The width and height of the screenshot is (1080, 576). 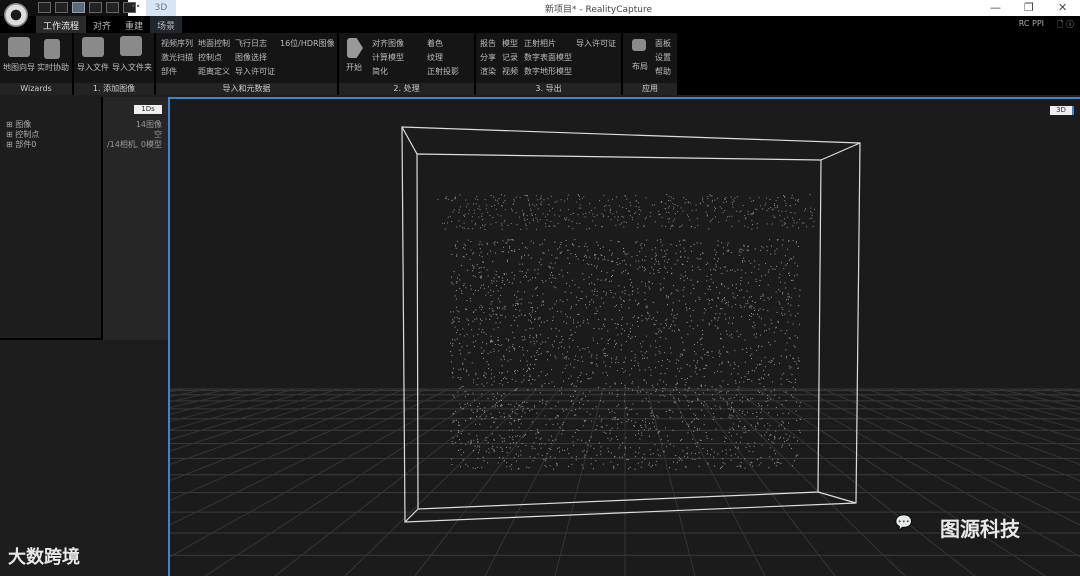 I want to click on import-license-button: 导入许可证, so click(x=255, y=71).